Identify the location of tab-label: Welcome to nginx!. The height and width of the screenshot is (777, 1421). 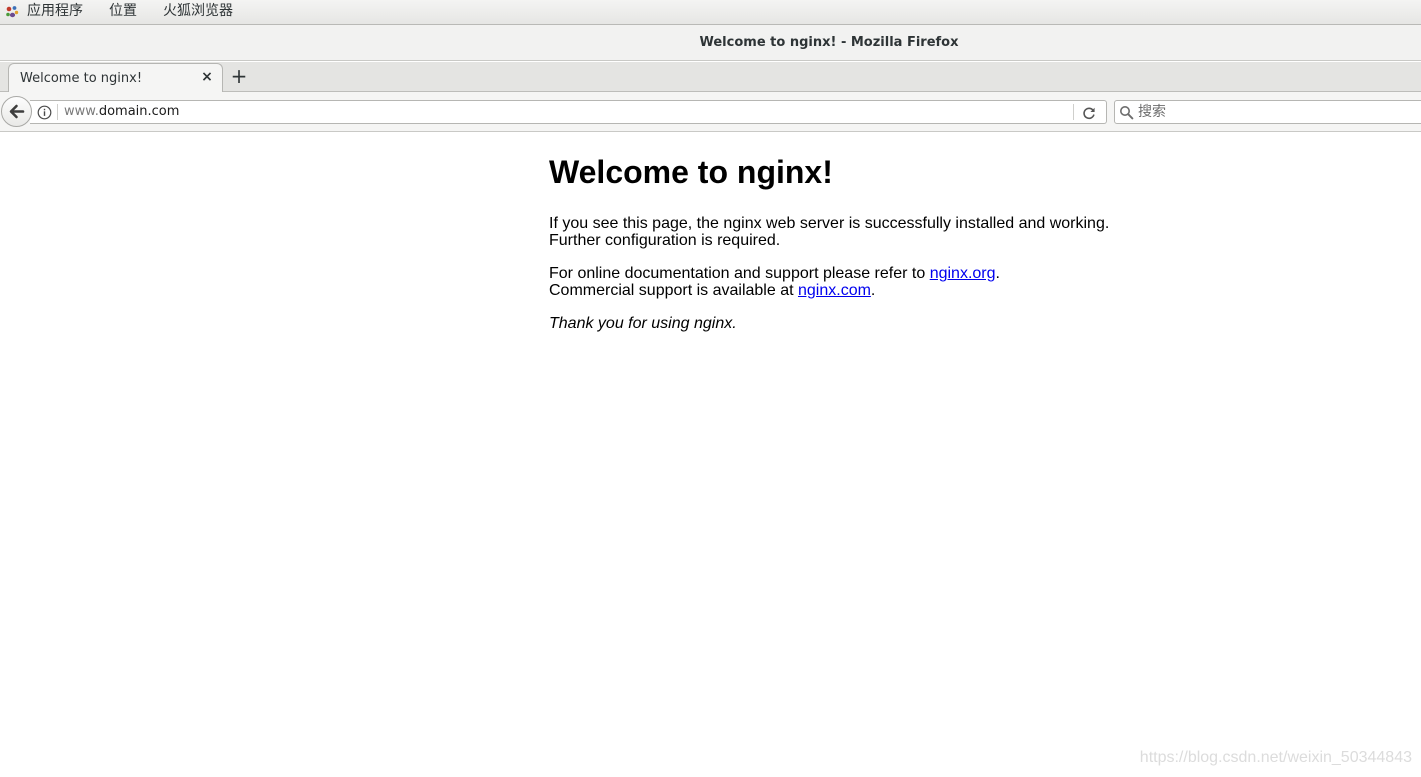
(81, 78).